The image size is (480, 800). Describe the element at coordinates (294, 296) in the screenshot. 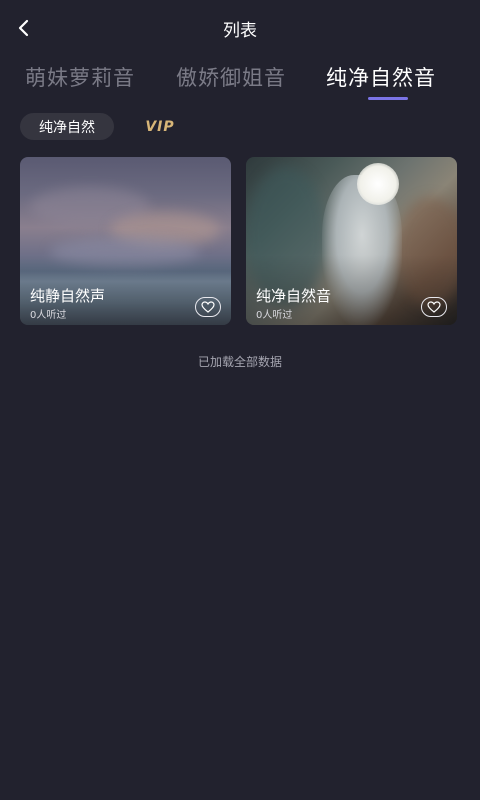

I see `card-title: 纯净自然音` at that location.